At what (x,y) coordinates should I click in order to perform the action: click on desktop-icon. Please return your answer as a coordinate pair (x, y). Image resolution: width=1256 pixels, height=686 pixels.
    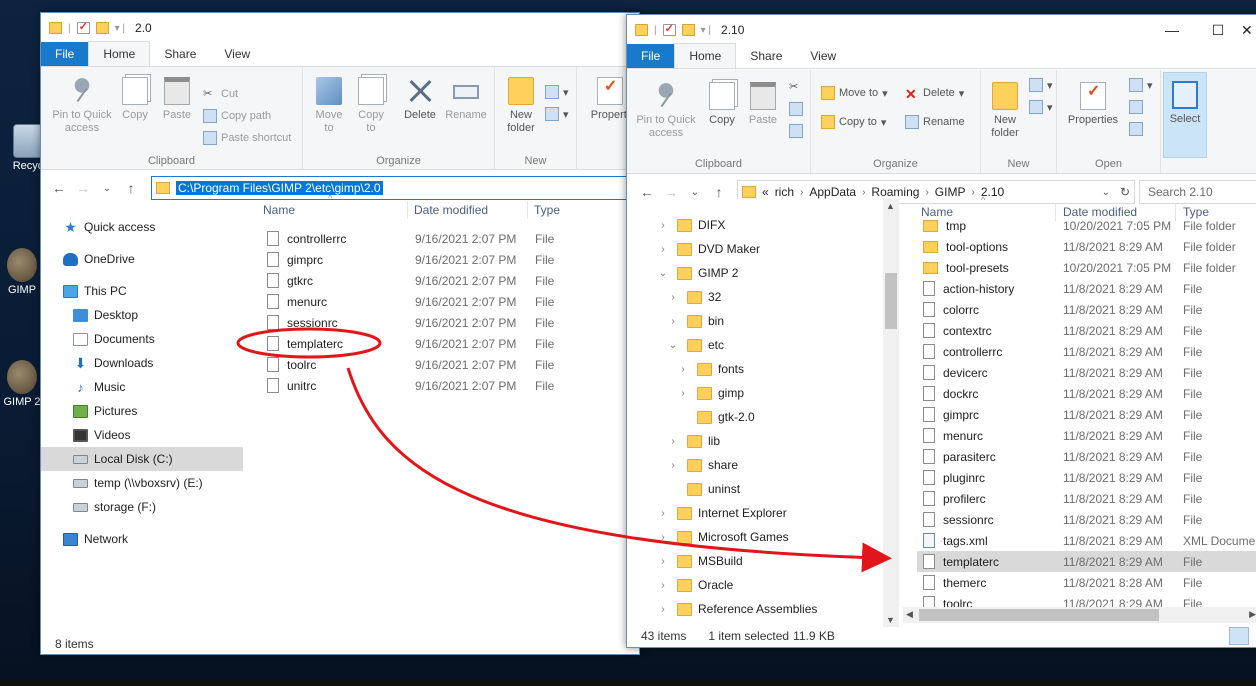
    Looking at the image, I should click on (80, 315).